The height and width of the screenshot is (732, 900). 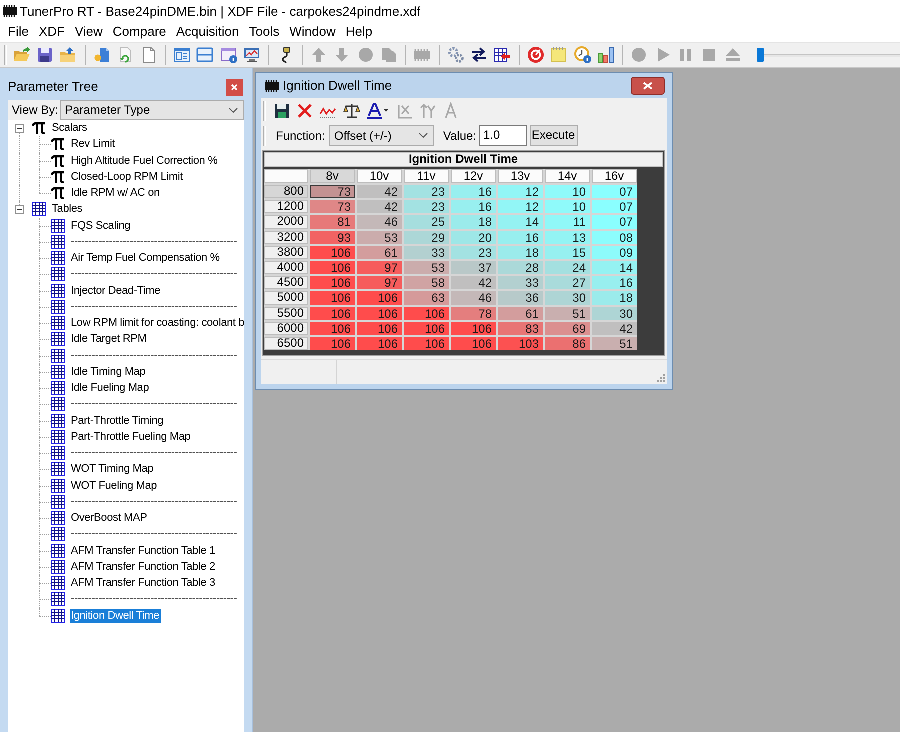 What do you see at coordinates (264, 32) in the screenshot?
I see `menu-item: Tools` at bounding box center [264, 32].